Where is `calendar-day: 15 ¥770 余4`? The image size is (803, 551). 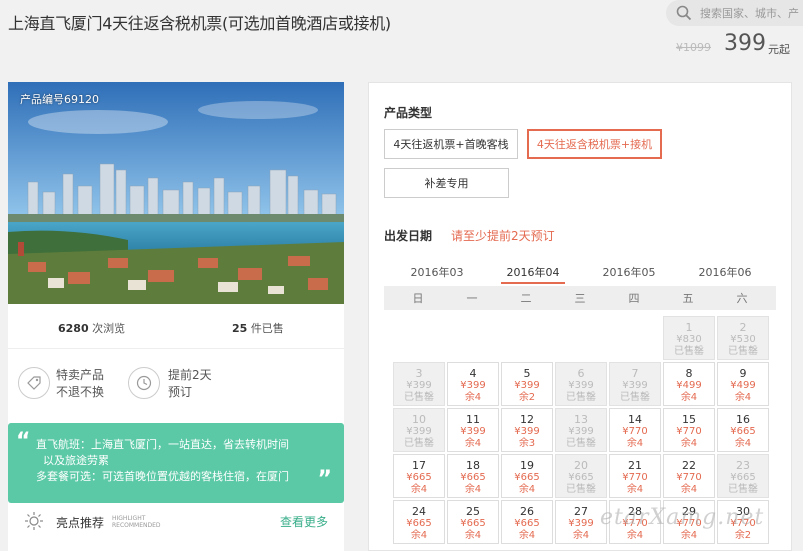
calendar-day: 15 ¥770 余4 is located at coordinates (689, 430).